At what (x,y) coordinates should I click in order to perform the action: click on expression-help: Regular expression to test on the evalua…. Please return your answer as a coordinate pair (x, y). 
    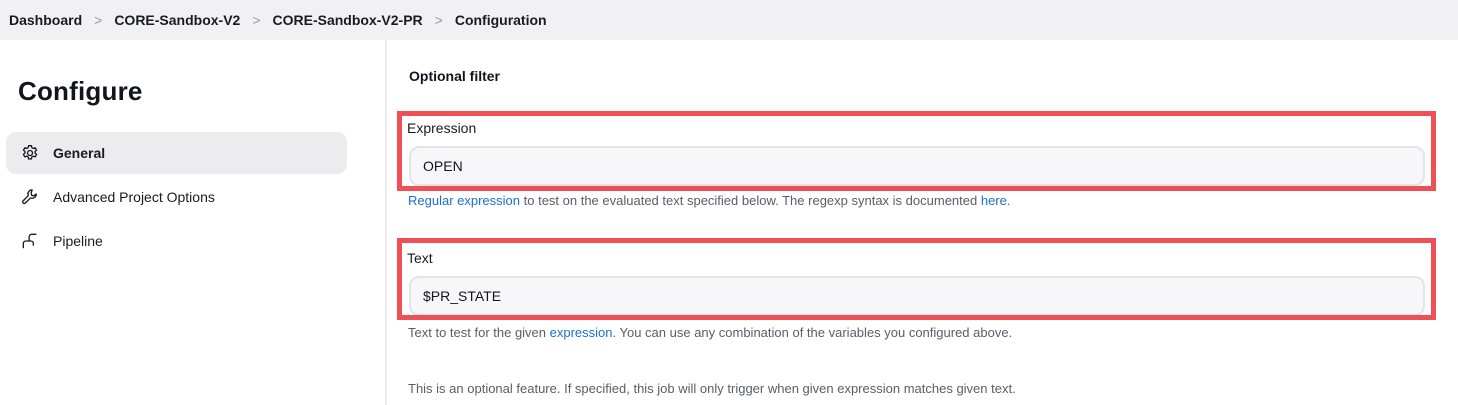
    Looking at the image, I should click on (709, 200).